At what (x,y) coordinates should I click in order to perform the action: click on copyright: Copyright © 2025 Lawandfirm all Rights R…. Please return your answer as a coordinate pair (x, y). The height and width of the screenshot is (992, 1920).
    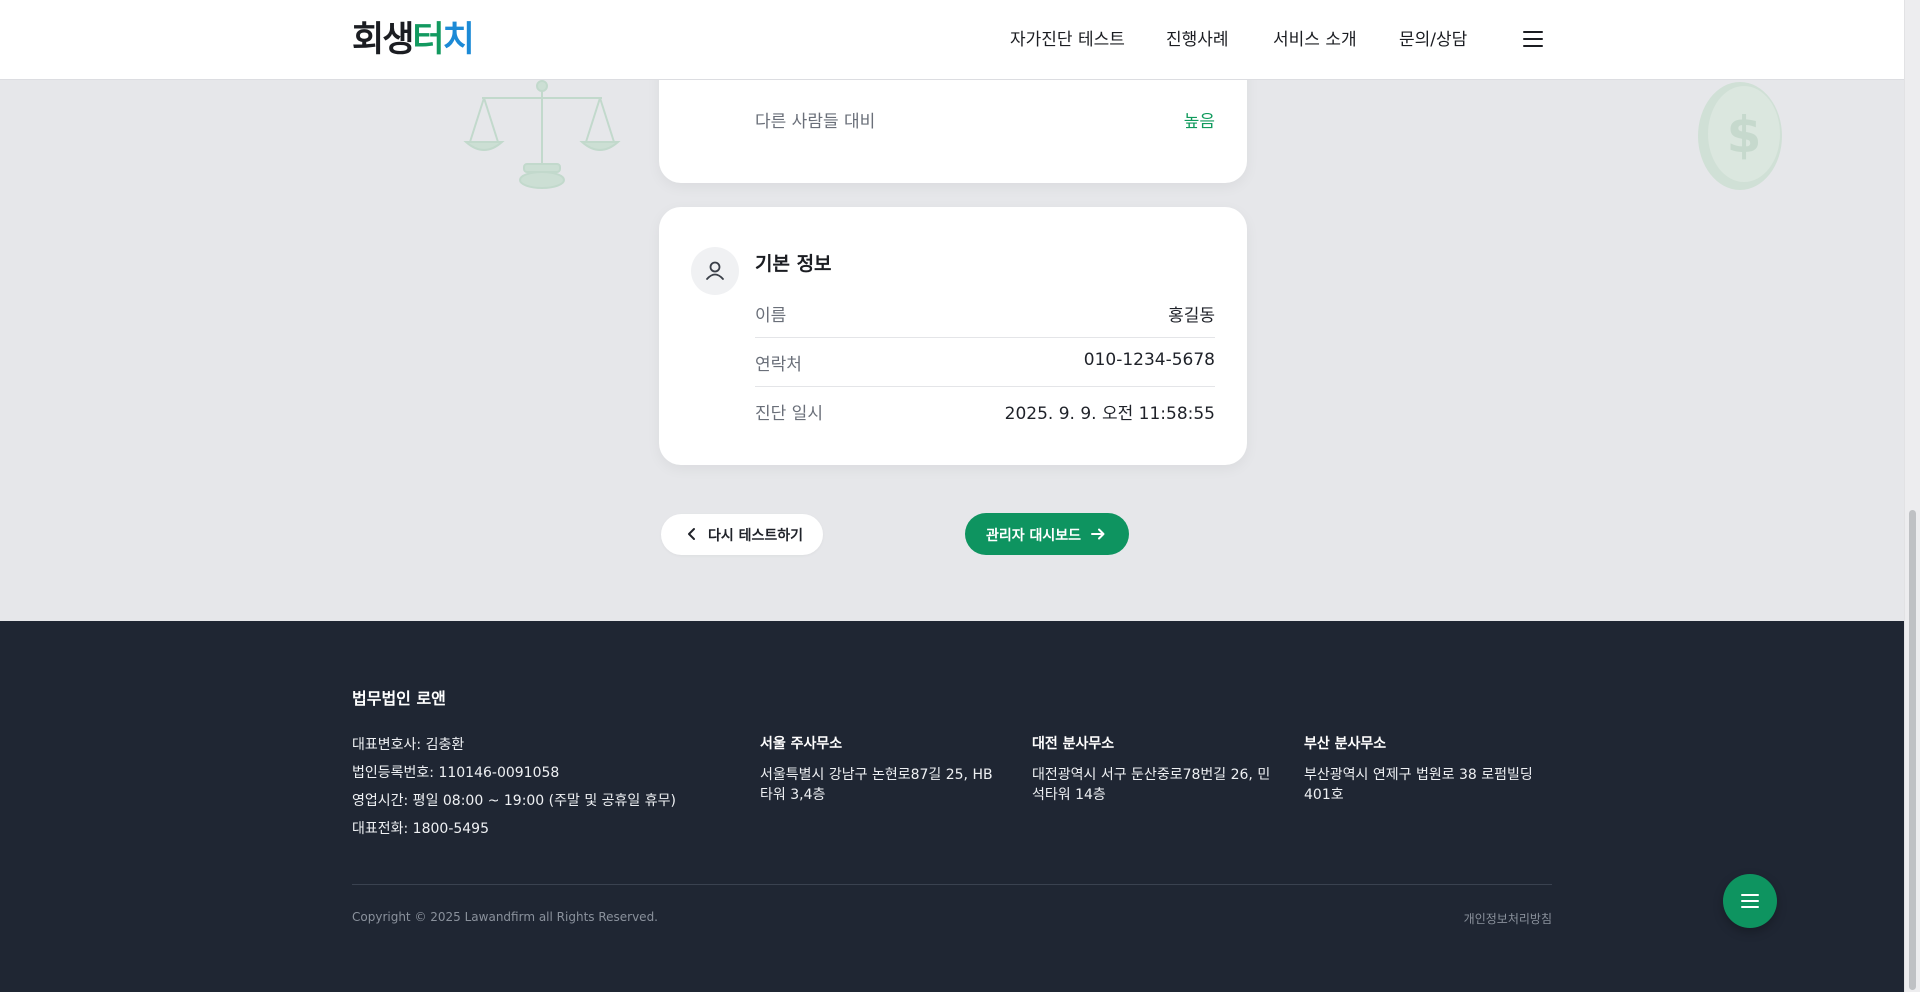
    Looking at the image, I should click on (505, 917).